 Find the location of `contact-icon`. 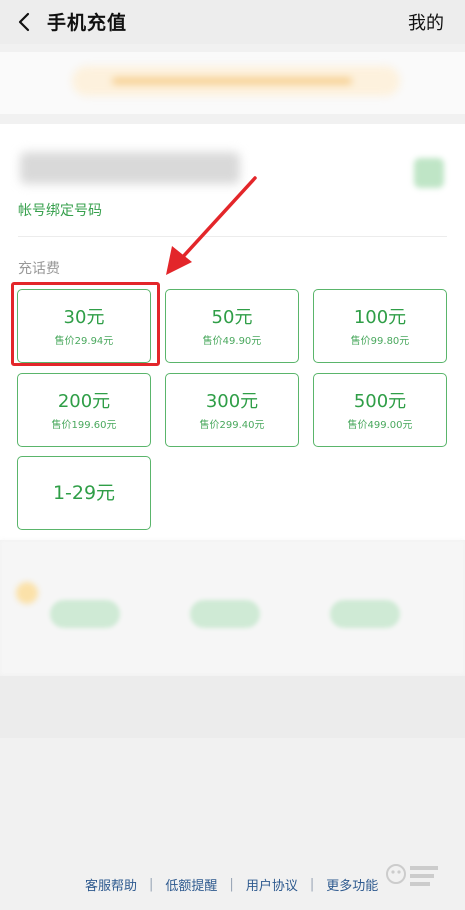

contact-icon is located at coordinates (429, 173).